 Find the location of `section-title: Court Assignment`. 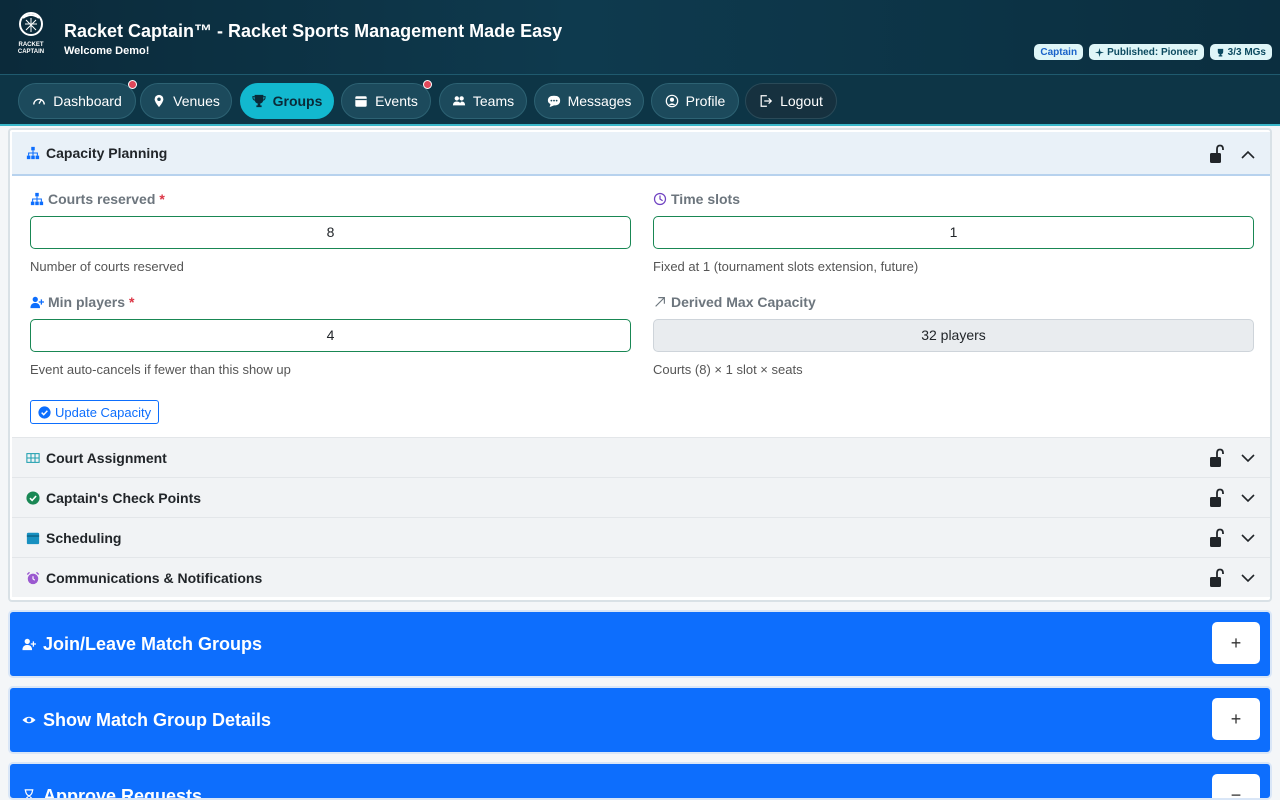

section-title: Court Assignment is located at coordinates (96, 457).